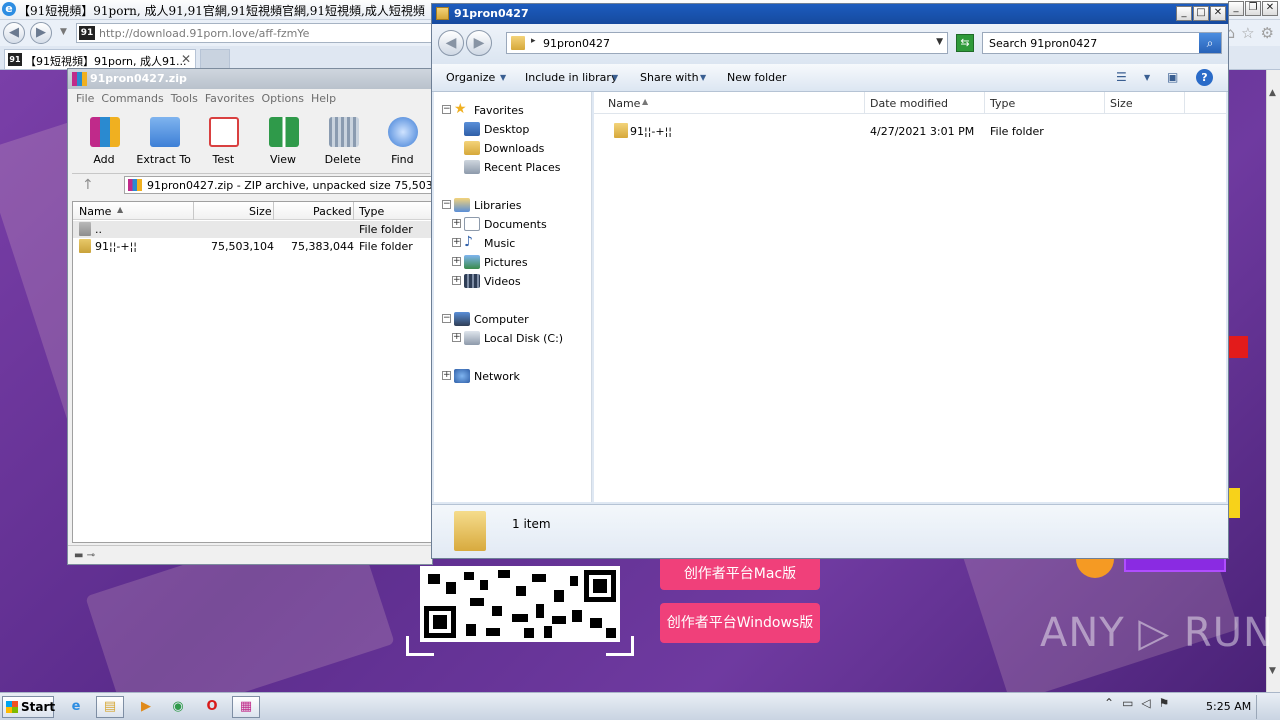 Image resolution: width=1280 pixels, height=720 pixels. I want to click on menu-options: Options, so click(286, 99).